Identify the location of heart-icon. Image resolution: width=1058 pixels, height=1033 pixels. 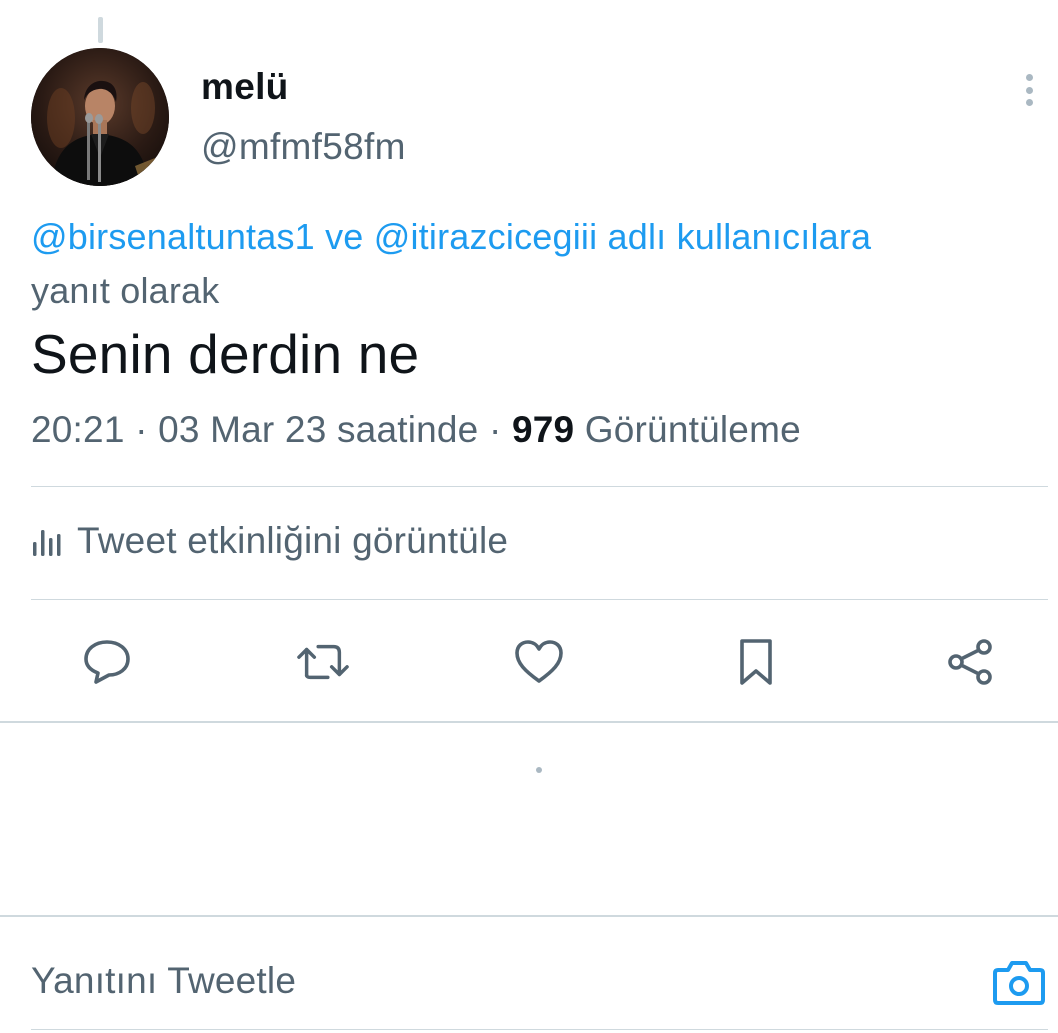
(539, 661).